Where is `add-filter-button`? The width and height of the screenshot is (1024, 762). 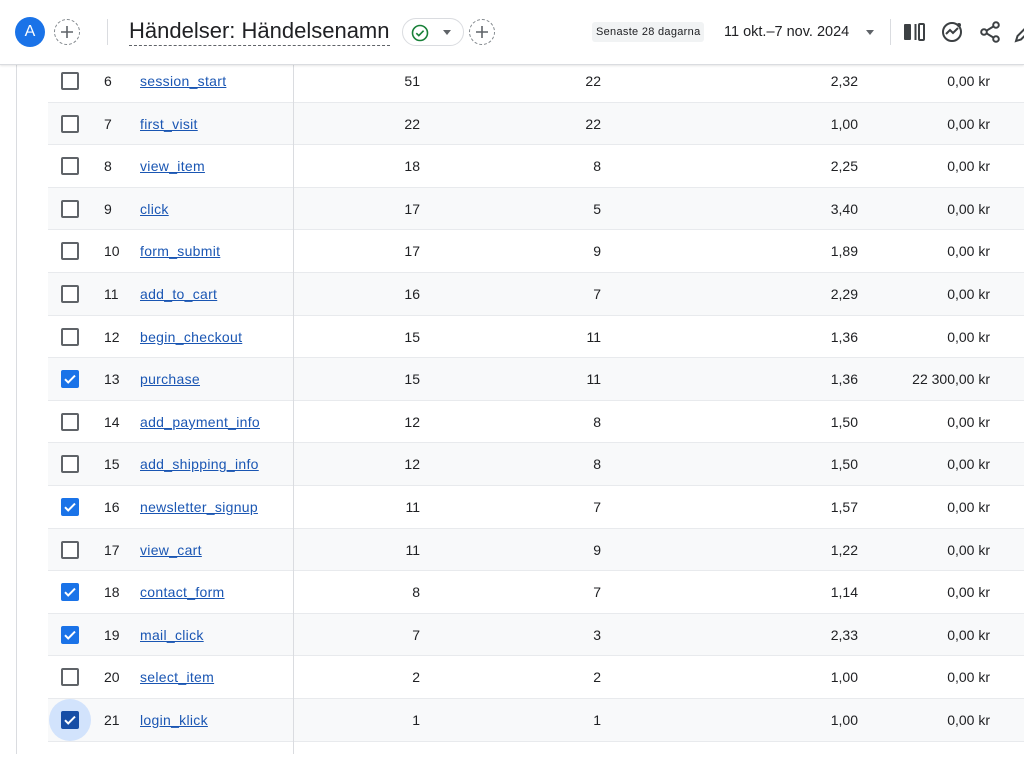
add-filter-button is located at coordinates (482, 32).